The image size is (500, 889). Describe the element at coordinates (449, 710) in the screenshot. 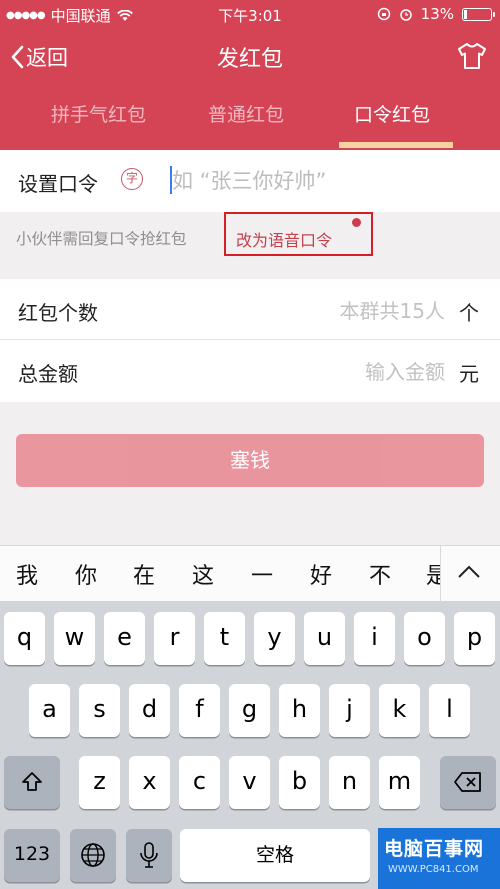

I see `key-l: l` at that location.